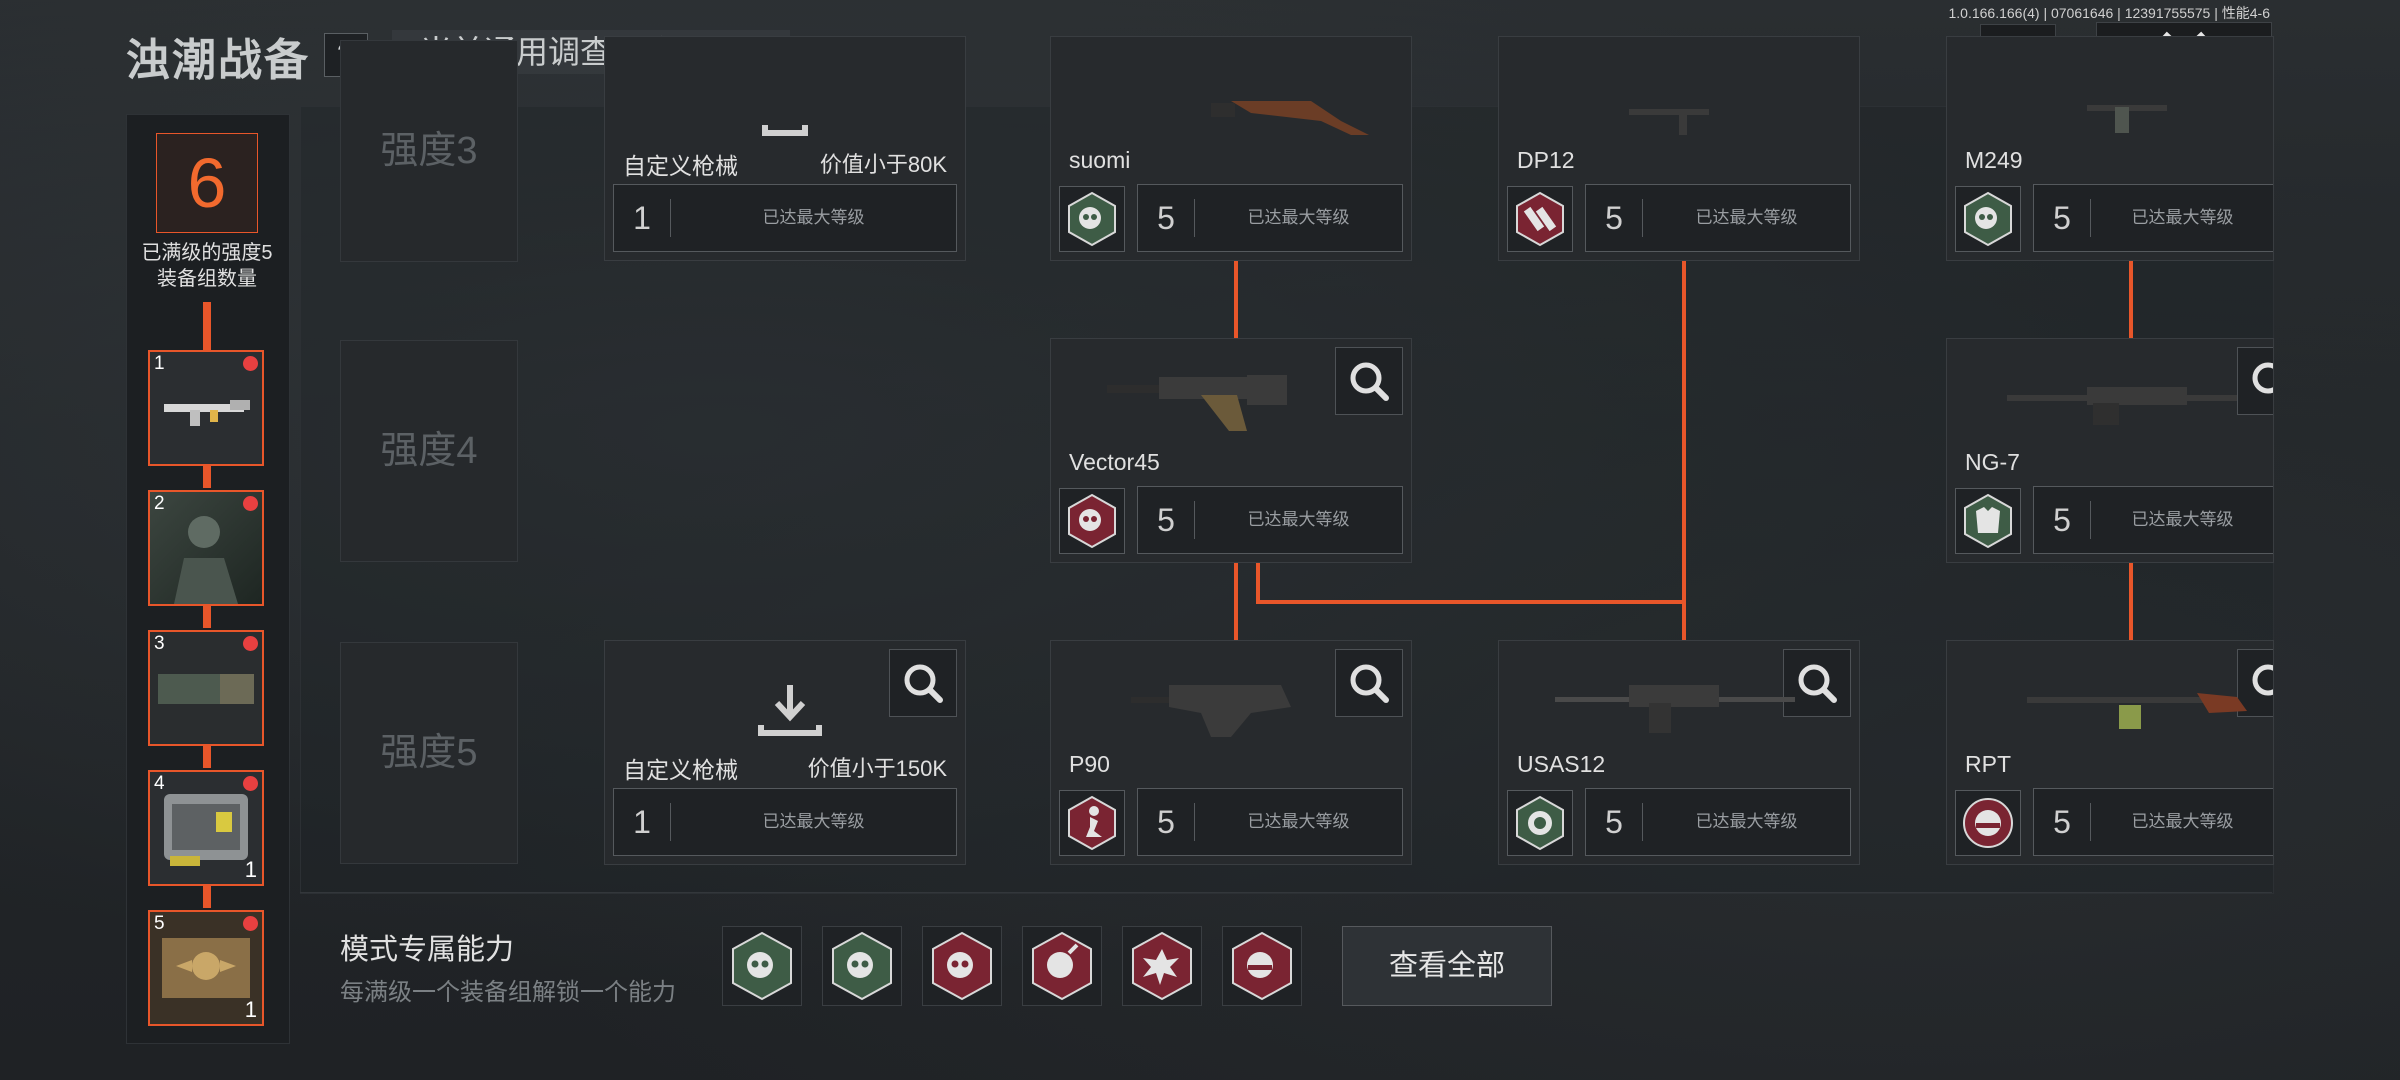 The height and width of the screenshot is (1080, 2400). What do you see at coordinates (2137, 711) in the screenshot?
I see `rpt-icon` at bounding box center [2137, 711].